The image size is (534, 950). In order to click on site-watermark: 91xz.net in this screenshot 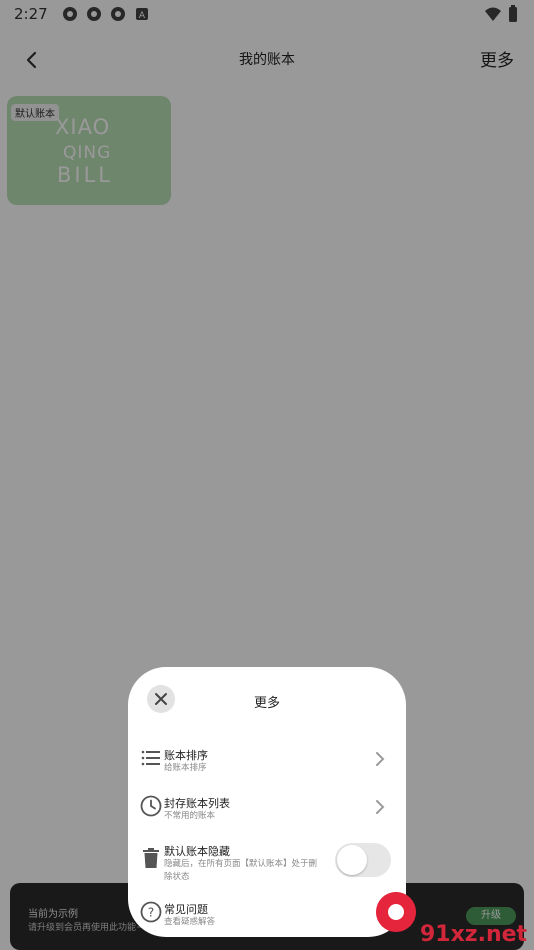, I will do `click(449, 918)`.